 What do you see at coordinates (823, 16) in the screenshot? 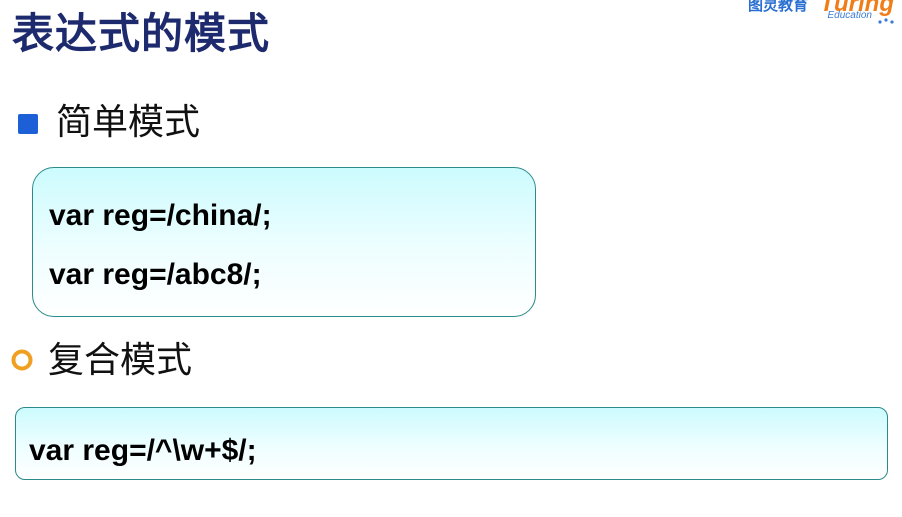
I see `turing-education-logo: 图灵教育 Turing Education` at bounding box center [823, 16].